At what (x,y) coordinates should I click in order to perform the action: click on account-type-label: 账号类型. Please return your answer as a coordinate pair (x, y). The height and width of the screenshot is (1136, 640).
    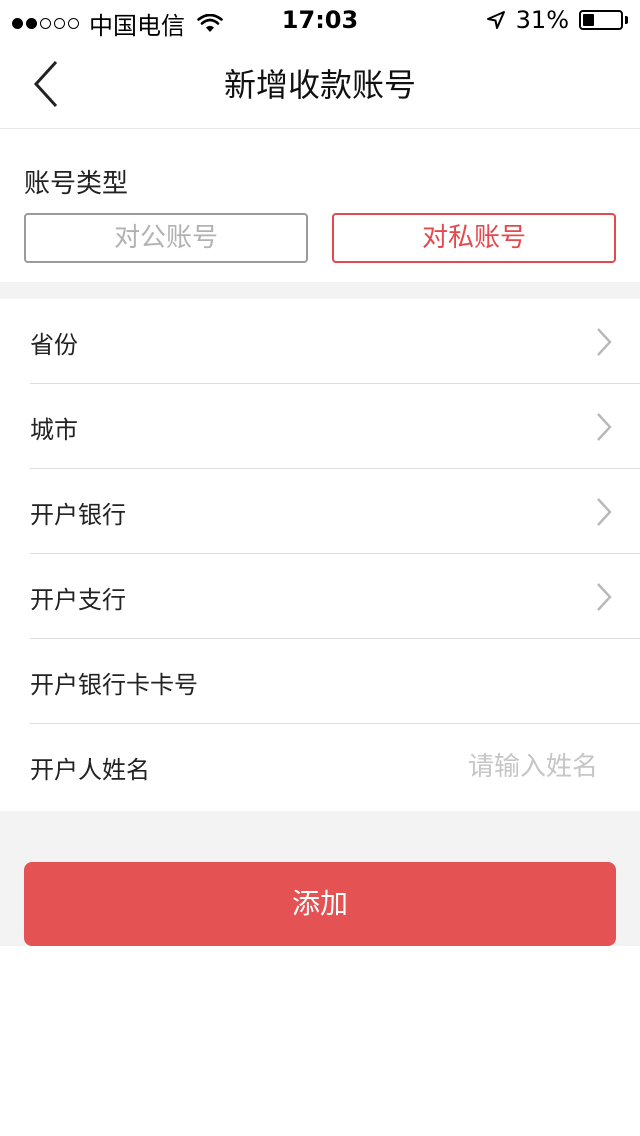
    Looking at the image, I should click on (76, 184).